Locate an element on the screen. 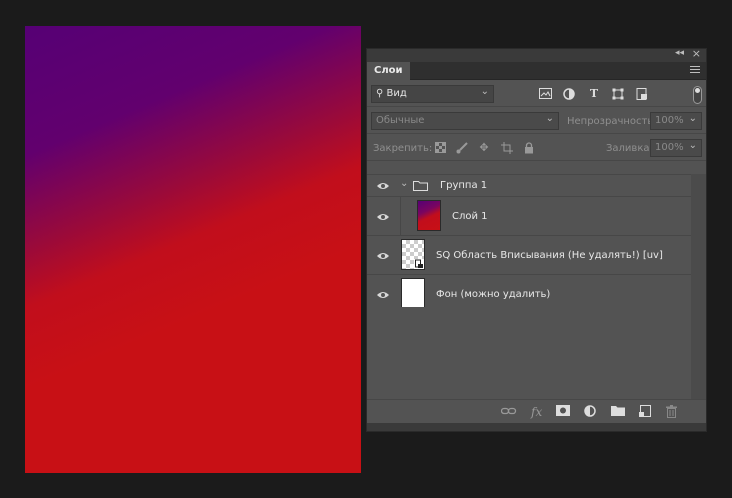 This screenshot has width=732, height=498. fill-field: 100% ⌄ is located at coordinates (676, 148).